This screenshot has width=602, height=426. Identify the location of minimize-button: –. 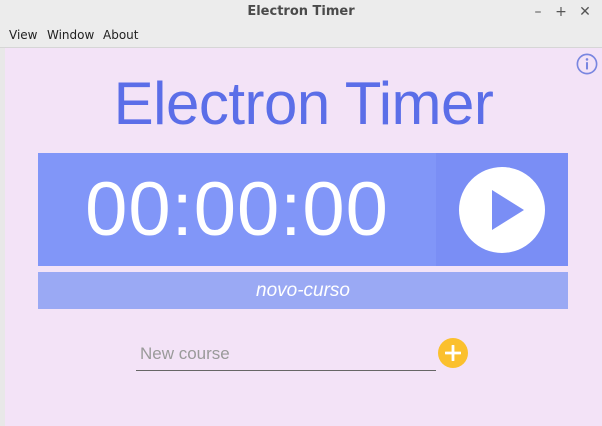
(538, 12).